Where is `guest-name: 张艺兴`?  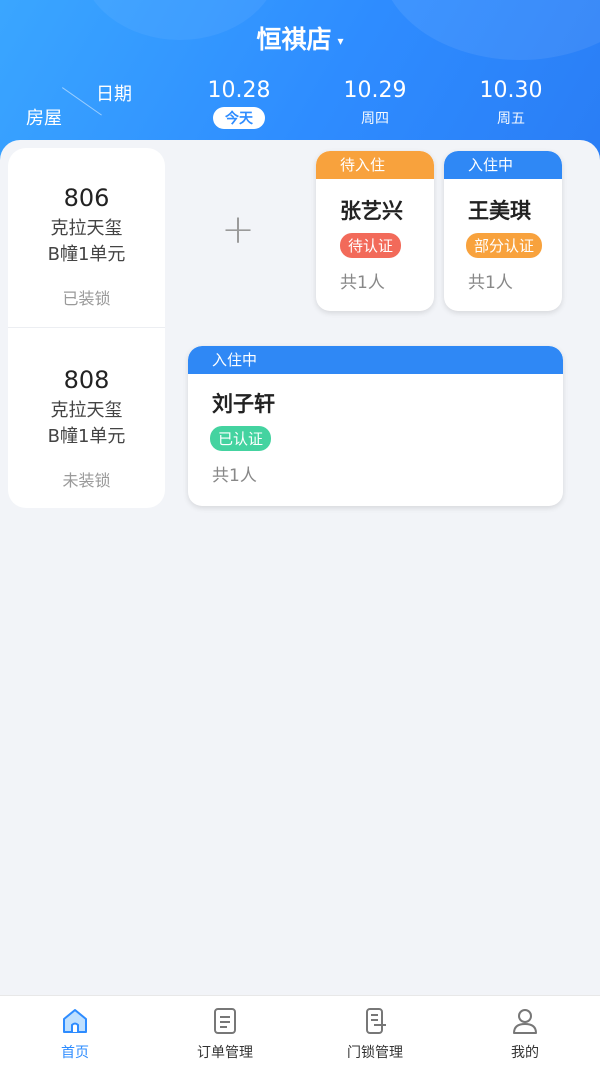
guest-name: 张艺兴 is located at coordinates (371, 211).